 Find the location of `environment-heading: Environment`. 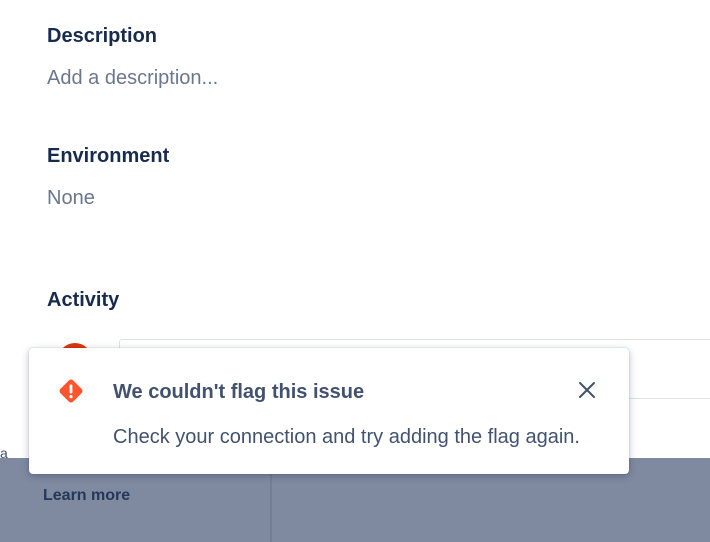

environment-heading: Environment is located at coordinates (108, 156).